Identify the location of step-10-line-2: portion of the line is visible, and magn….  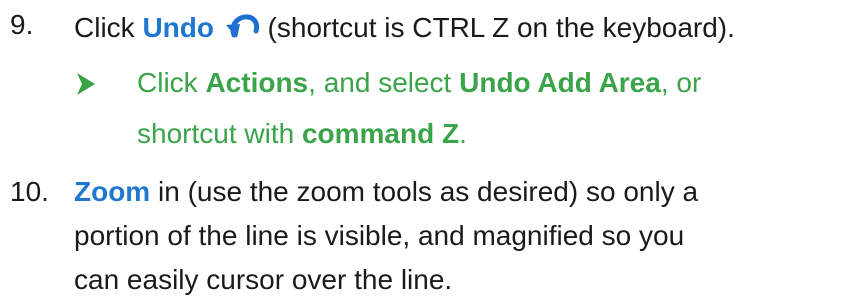
(379, 235).